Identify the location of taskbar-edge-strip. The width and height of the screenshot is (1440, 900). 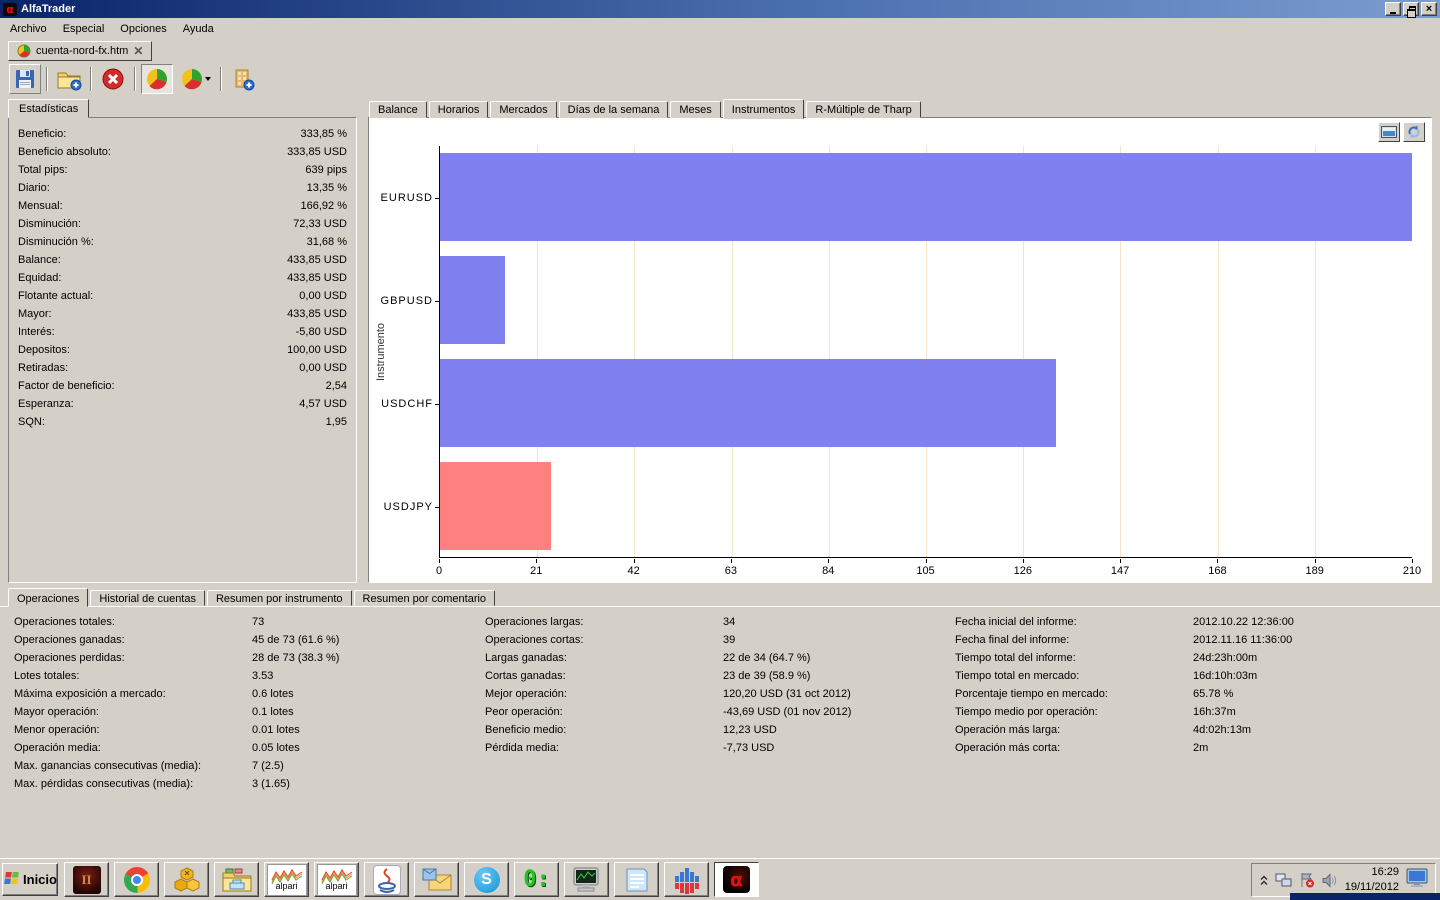
(1365, 896).